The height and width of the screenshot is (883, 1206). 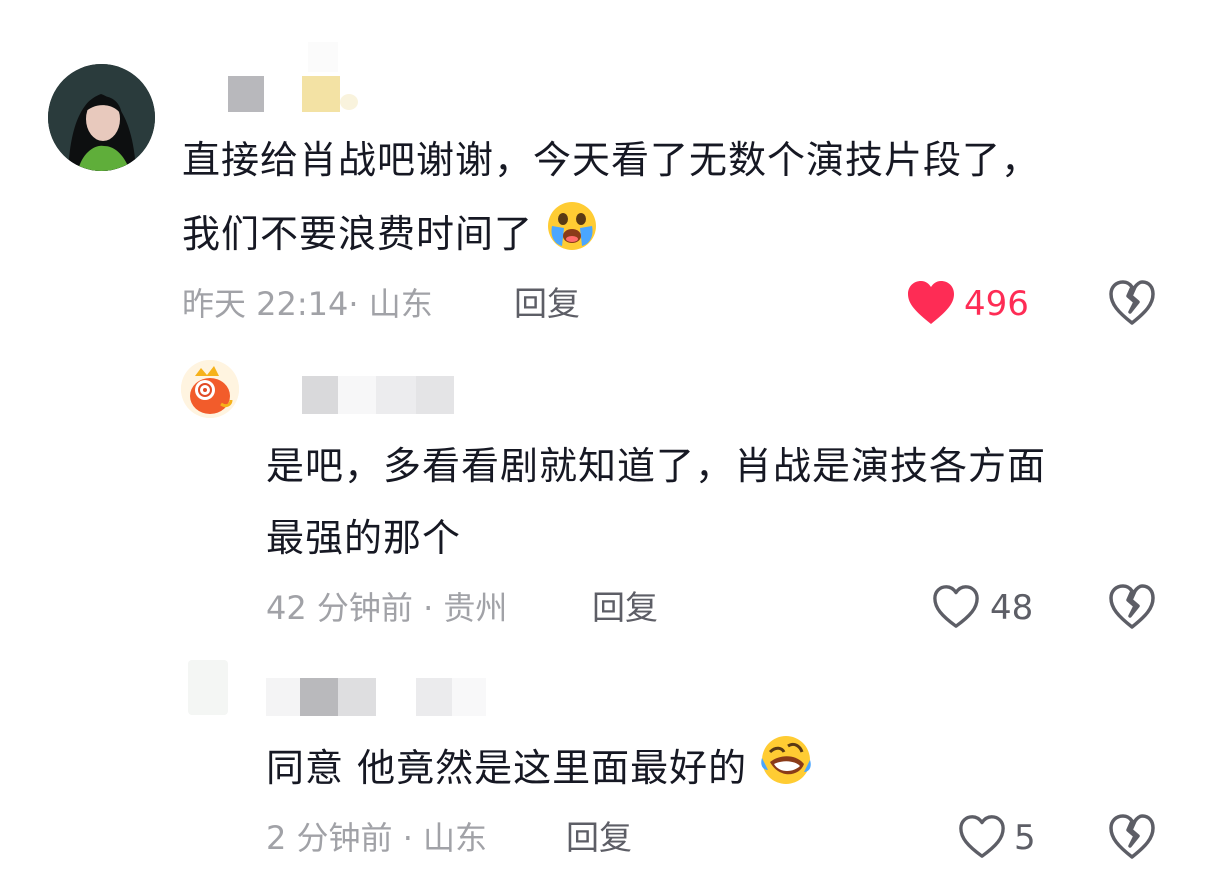 What do you see at coordinates (996, 304) in the screenshot?
I see `like-count: 496` at bounding box center [996, 304].